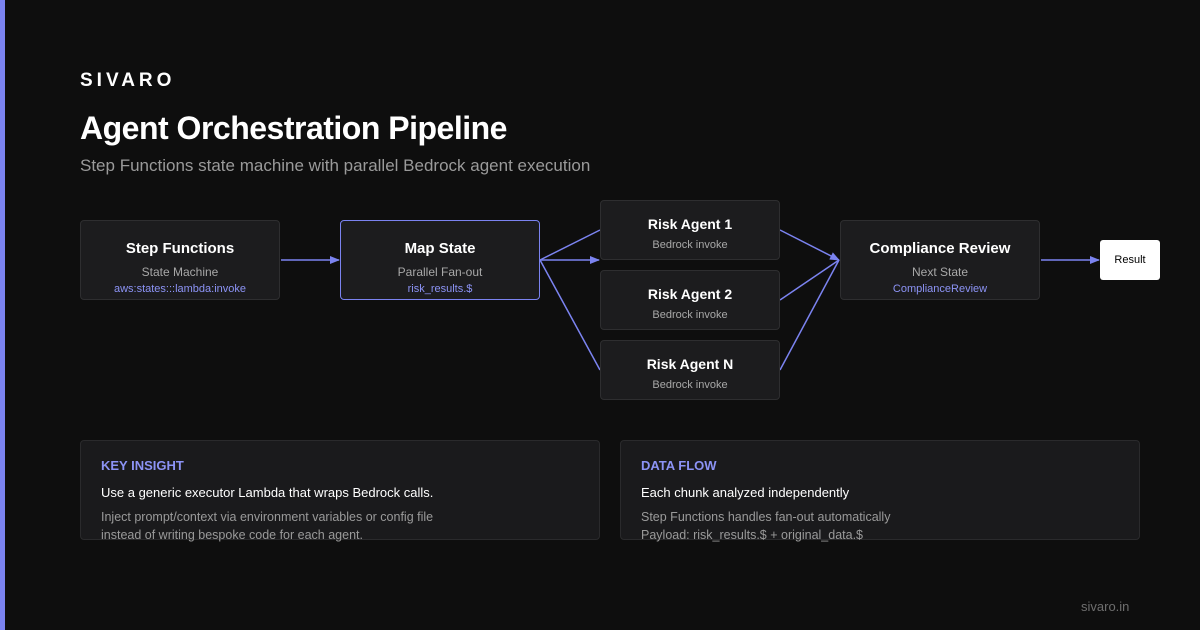 The height and width of the screenshot is (630, 1200). Describe the element at coordinates (679, 465) in the screenshot. I see `card-heading: DATA FLOW` at that location.